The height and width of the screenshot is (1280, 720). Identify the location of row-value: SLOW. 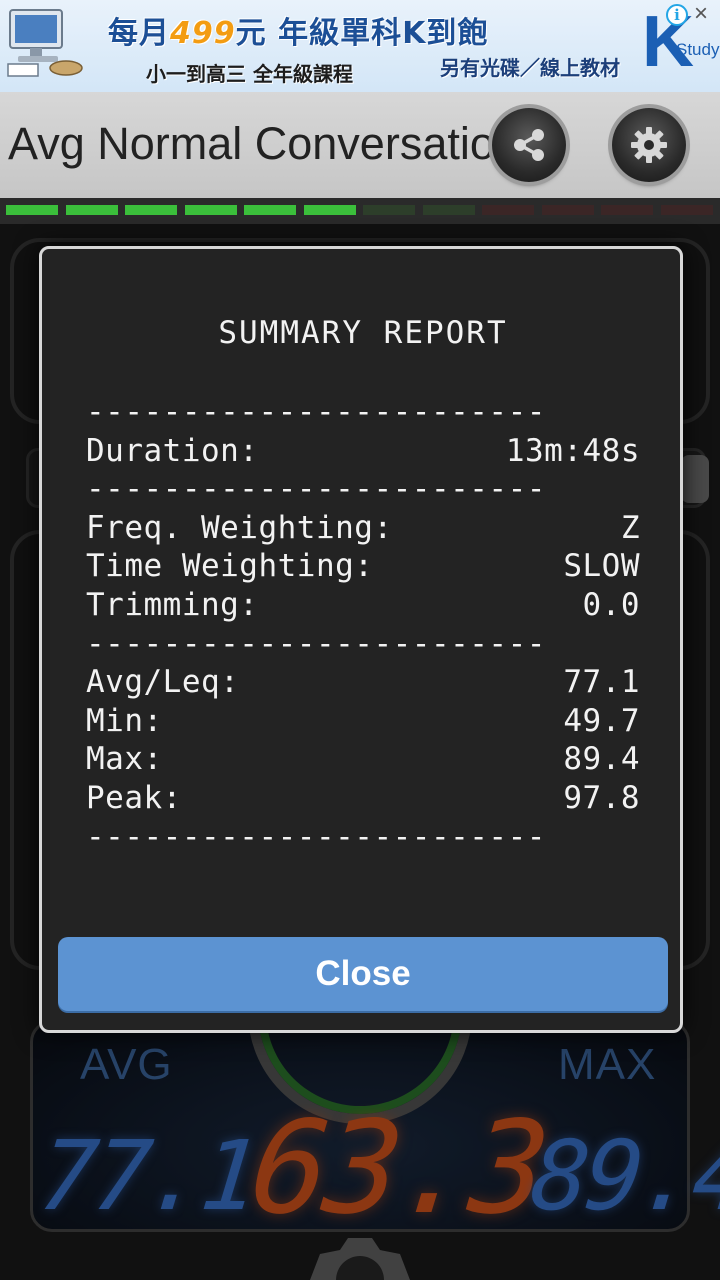
(601, 566).